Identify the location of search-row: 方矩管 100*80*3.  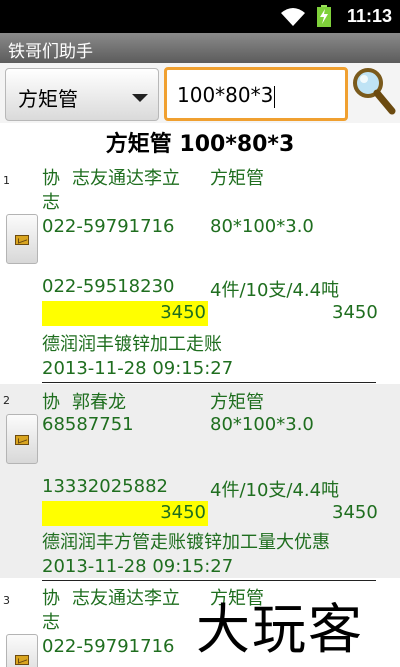
(200, 93).